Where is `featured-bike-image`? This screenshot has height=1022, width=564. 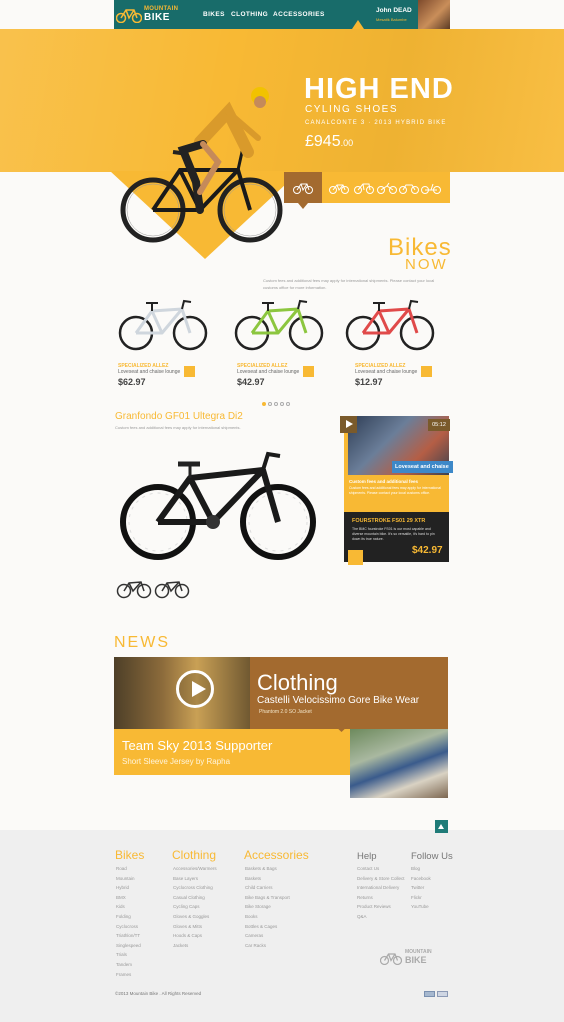
featured-bike-image is located at coordinates (223, 505).